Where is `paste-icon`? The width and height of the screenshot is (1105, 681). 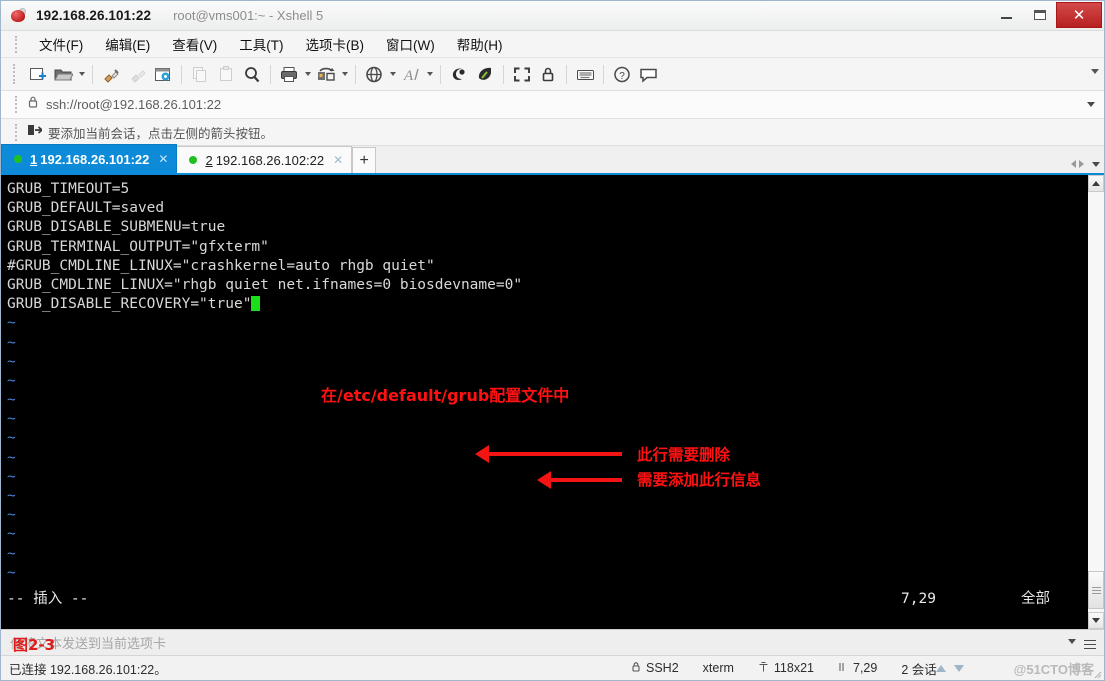 paste-icon is located at coordinates (226, 74).